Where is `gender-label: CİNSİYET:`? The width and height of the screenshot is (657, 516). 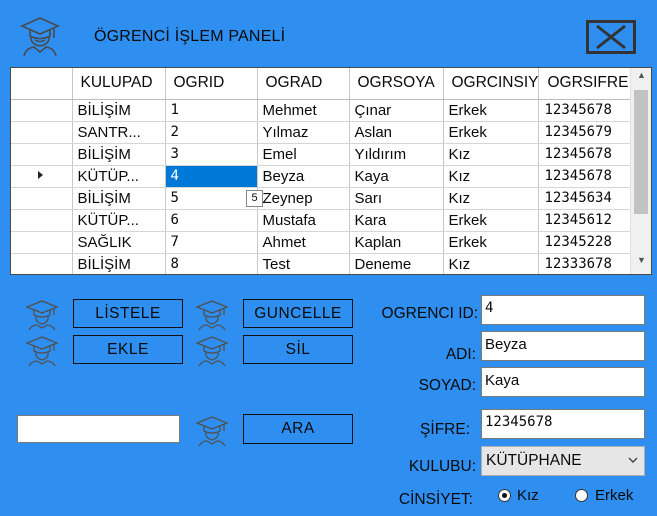
gender-label: CİNSİYET: is located at coordinates (435, 499).